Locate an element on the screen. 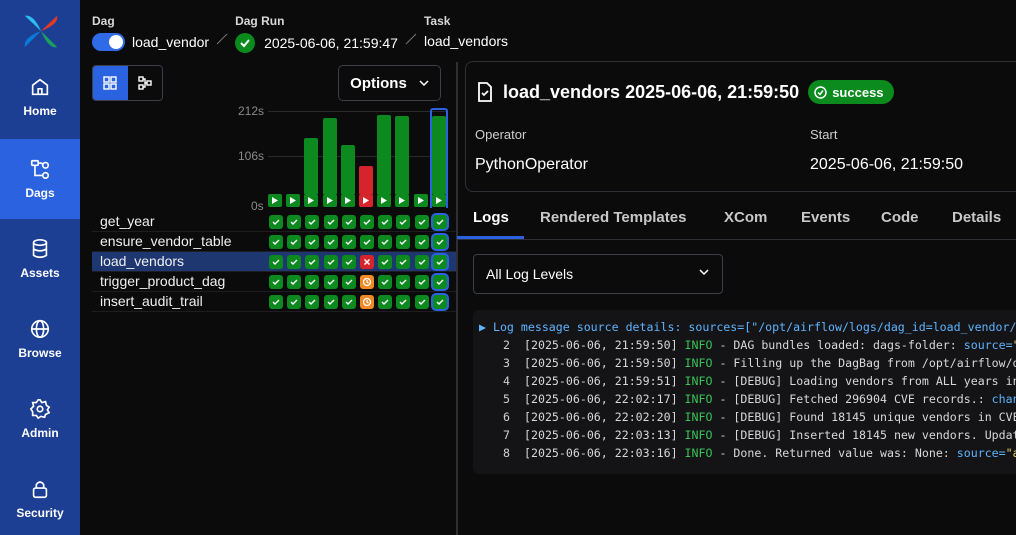  nav-dags: Dags is located at coordinates (40, 179).